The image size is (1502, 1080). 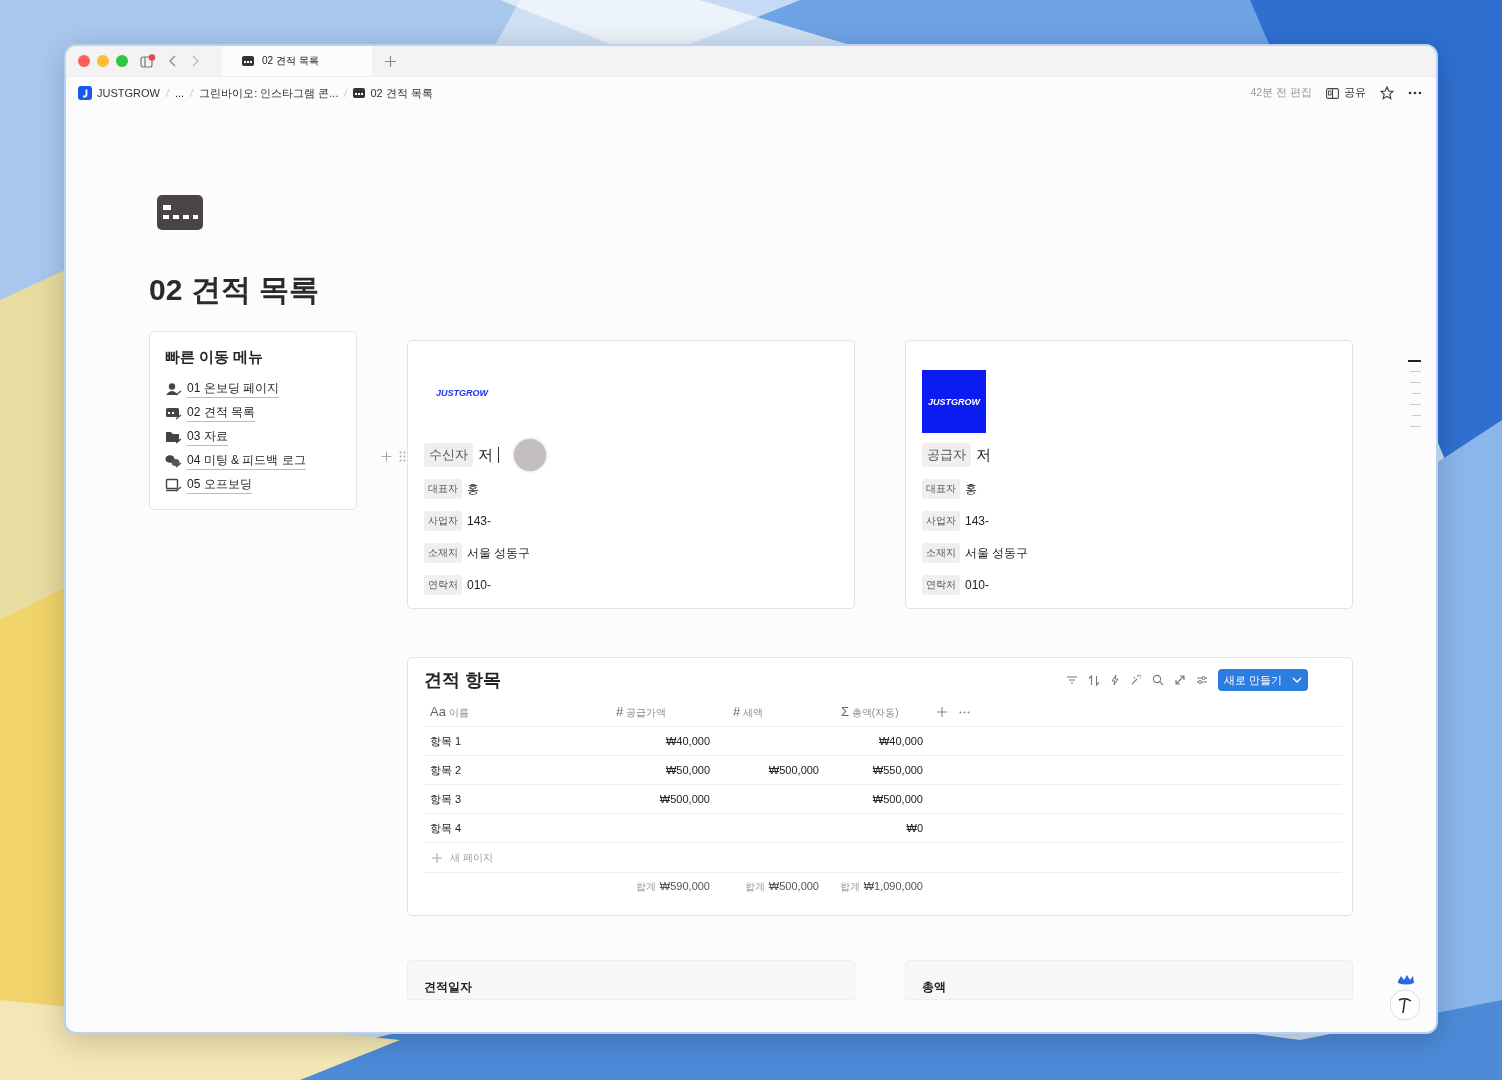 I want to click on row-title: 항목 3, so click(x=515, y=799).